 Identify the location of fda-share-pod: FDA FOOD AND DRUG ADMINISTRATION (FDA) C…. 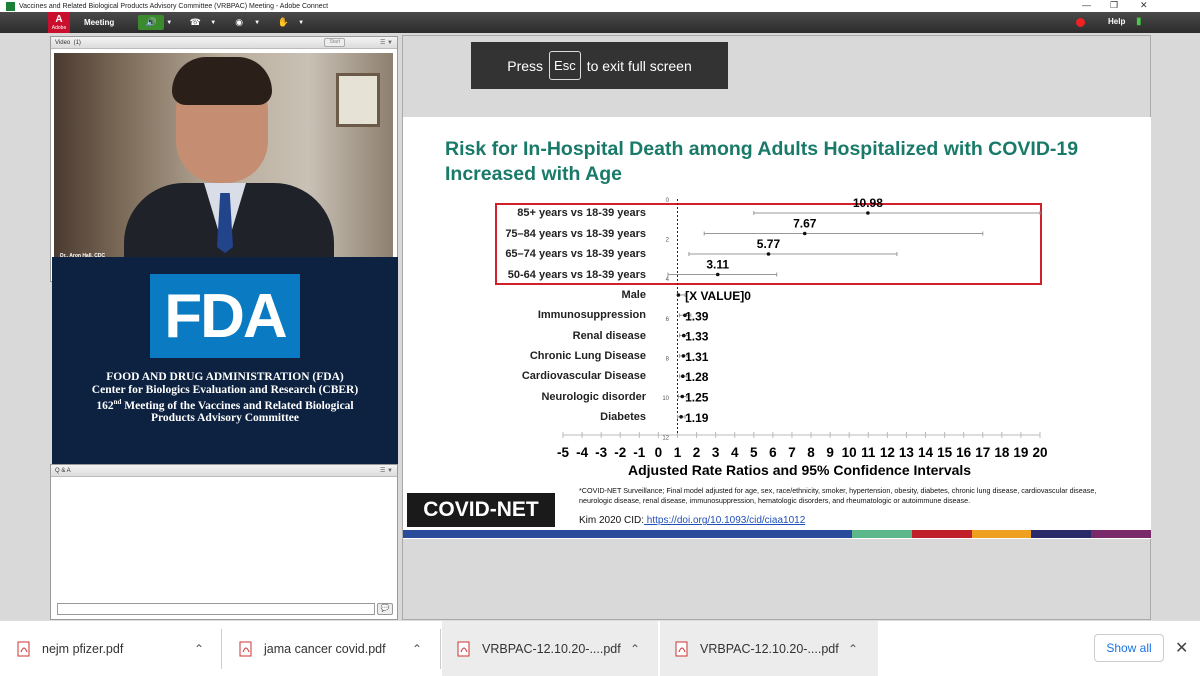
(225, 366).